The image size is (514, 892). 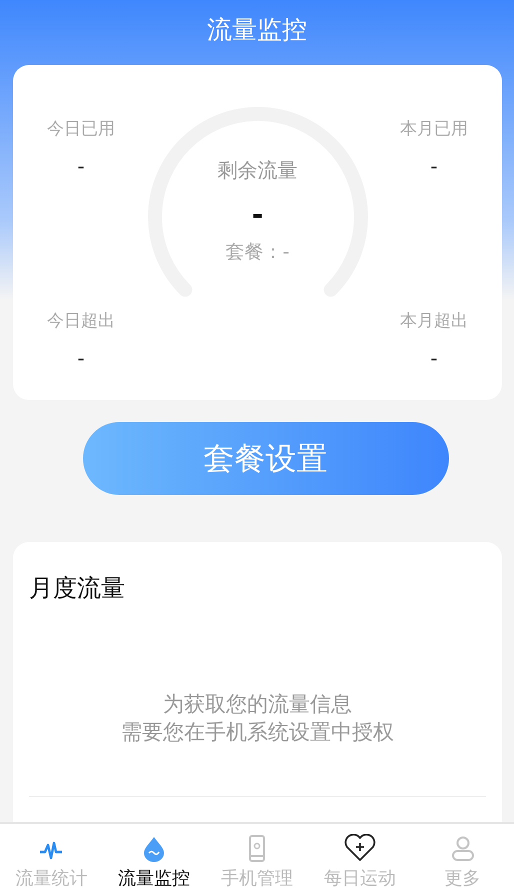 I want to click on tab-label: 每日运动, so click(x=360, y=878).